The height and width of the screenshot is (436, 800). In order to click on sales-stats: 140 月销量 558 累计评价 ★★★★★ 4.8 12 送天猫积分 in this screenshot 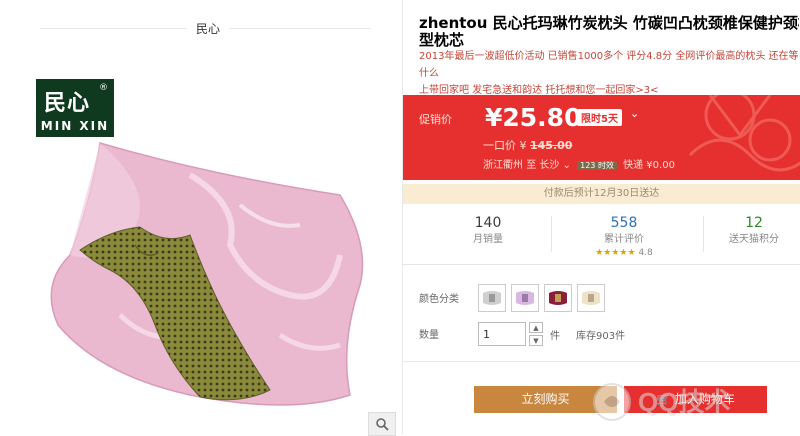, I will do `click(601, 235)`.